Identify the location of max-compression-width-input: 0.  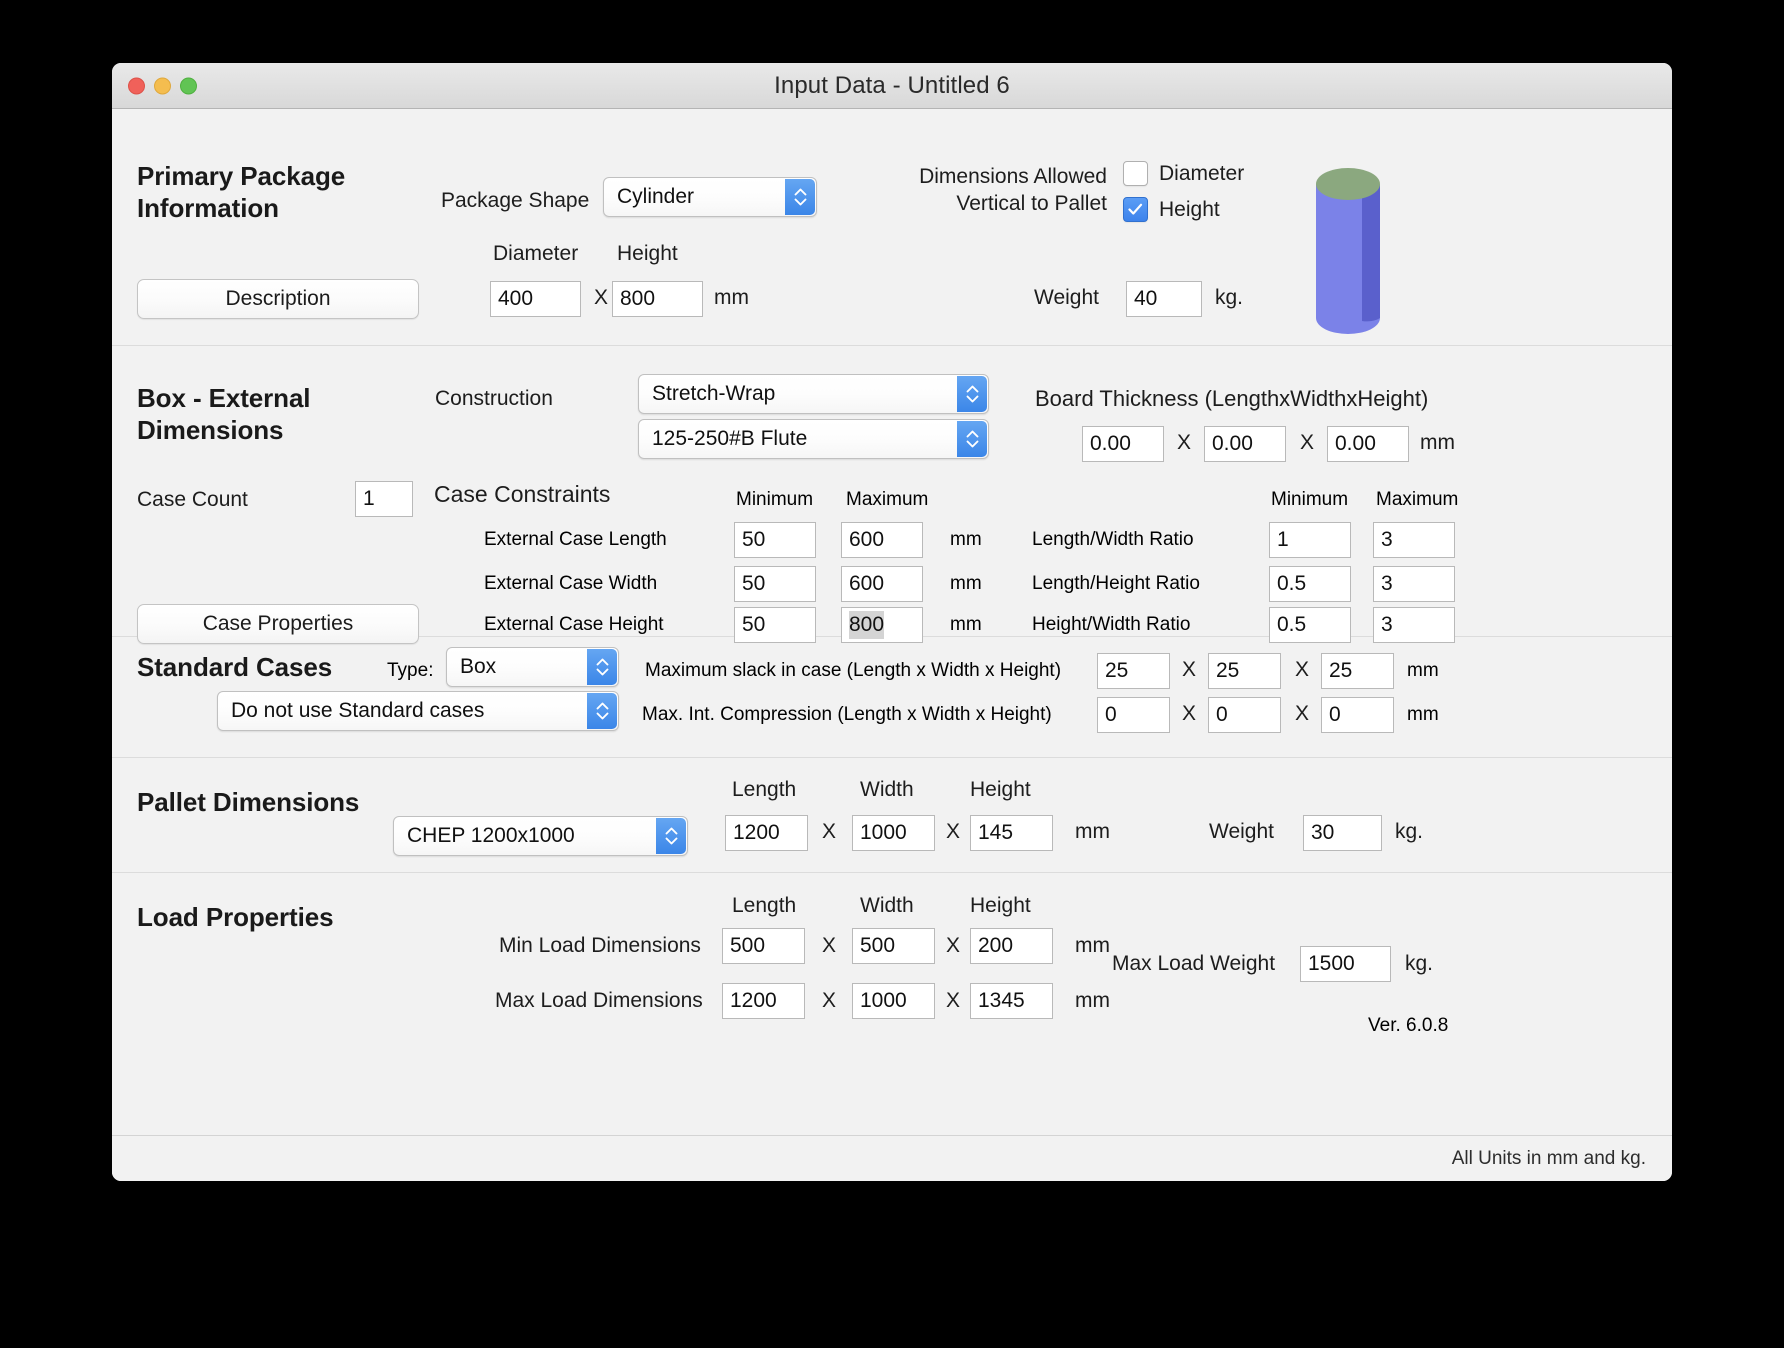
(1244, 715).